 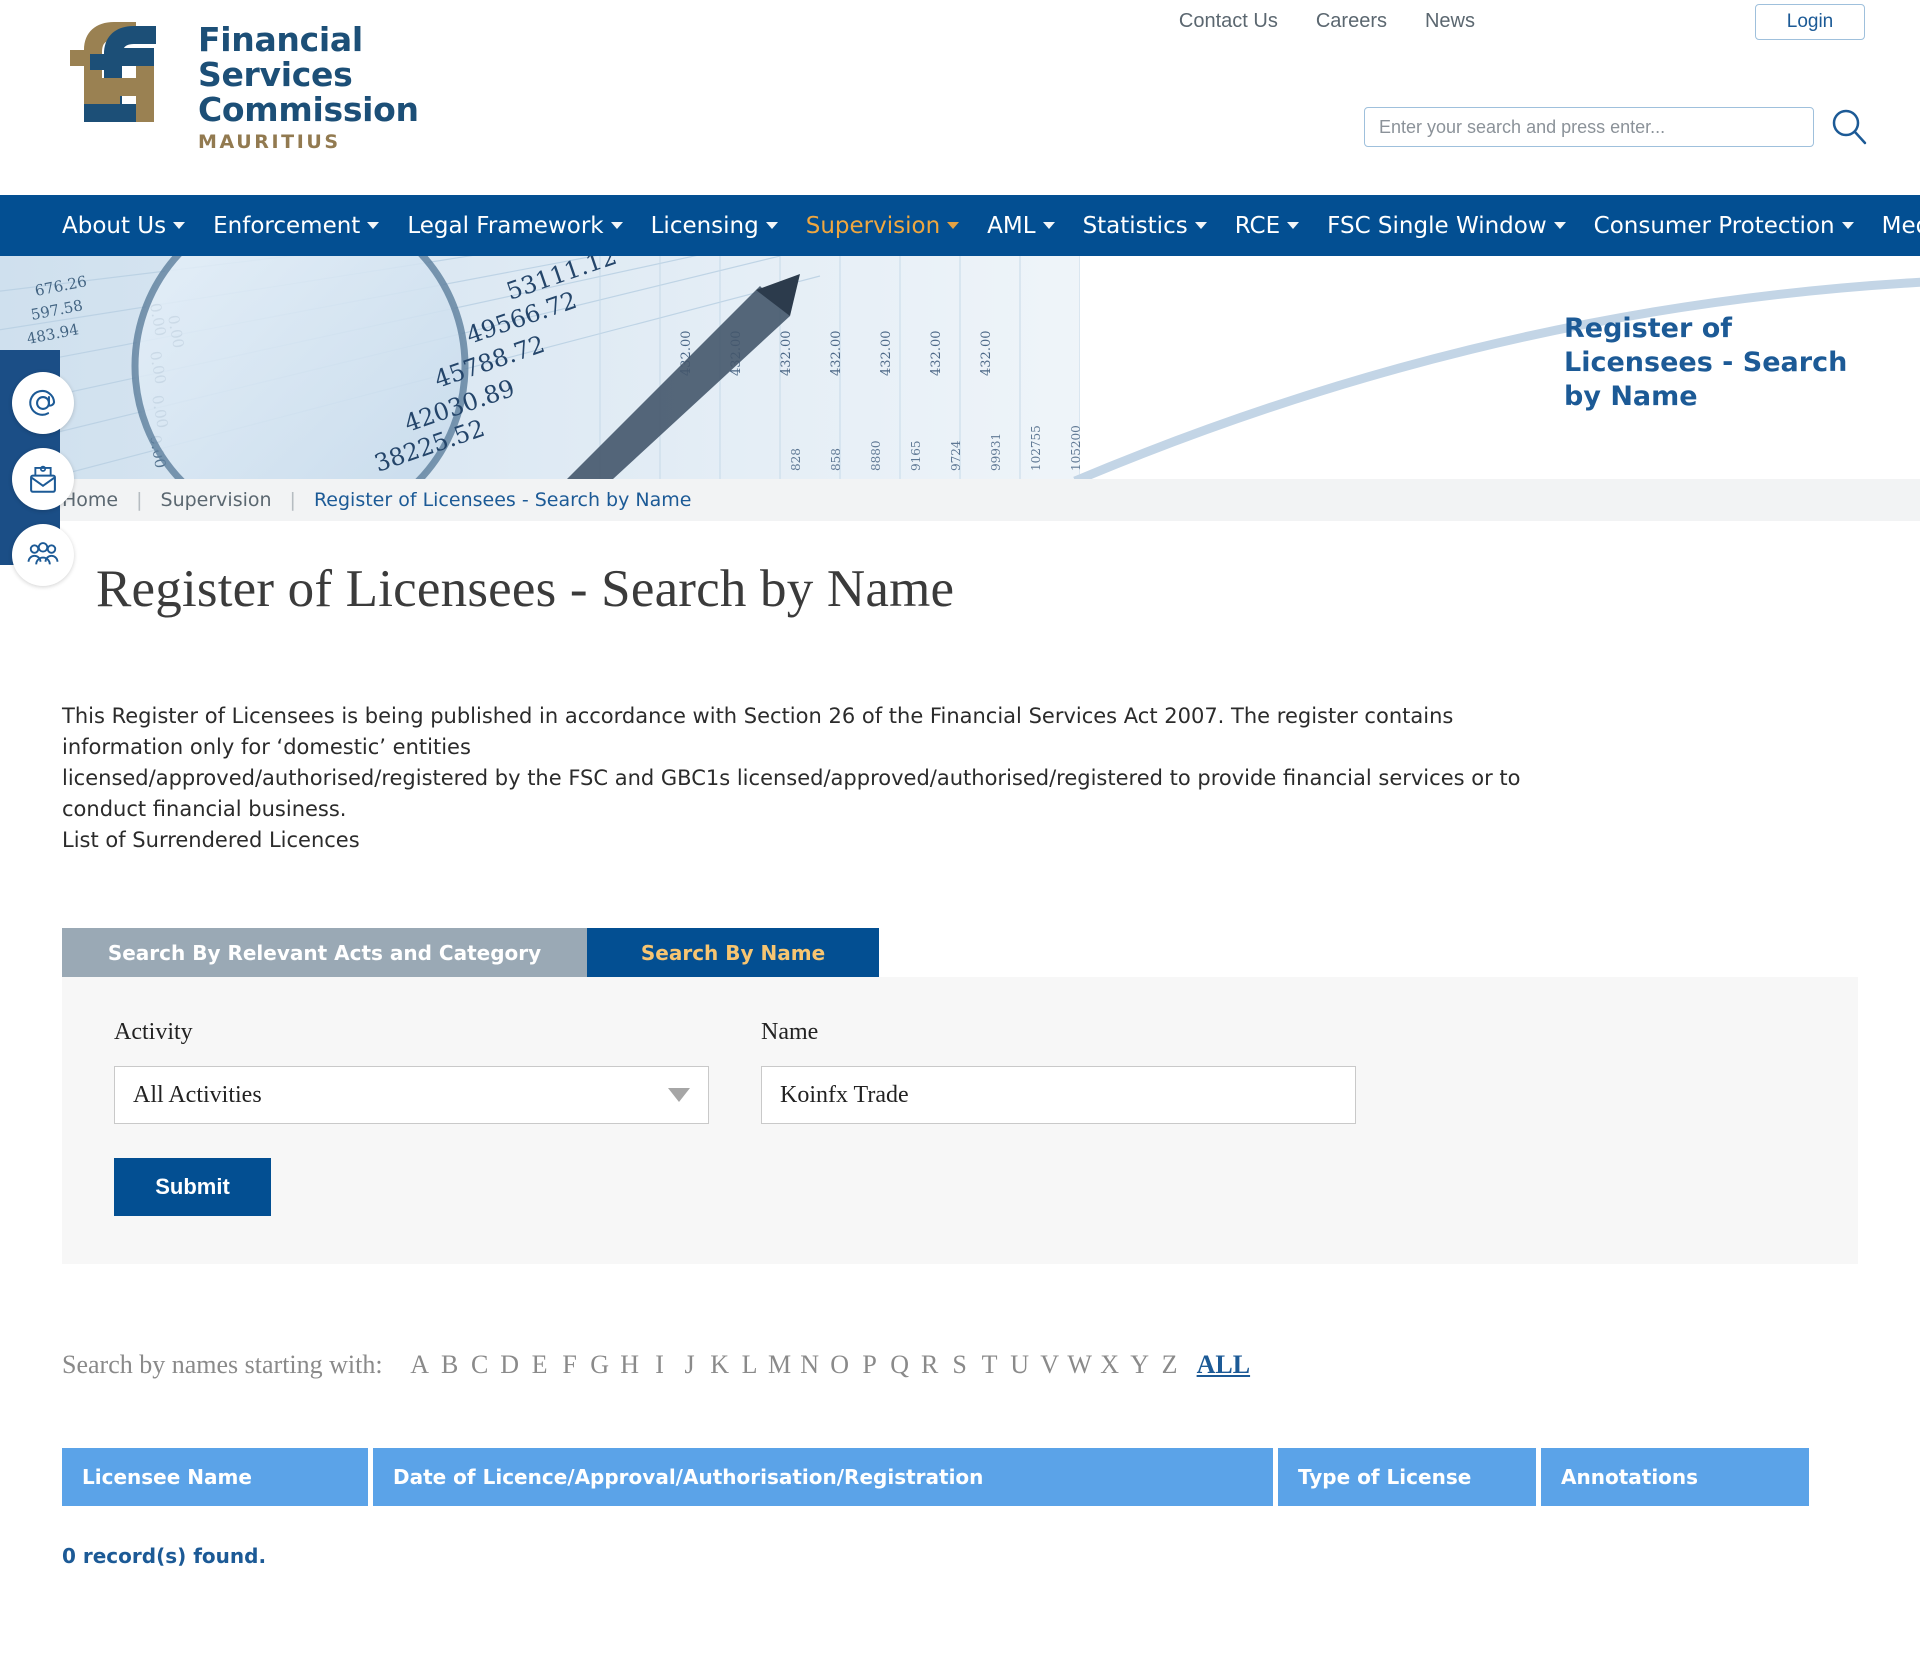 I want to click on activity-select: All Activities, so click(x=411, y=1095).